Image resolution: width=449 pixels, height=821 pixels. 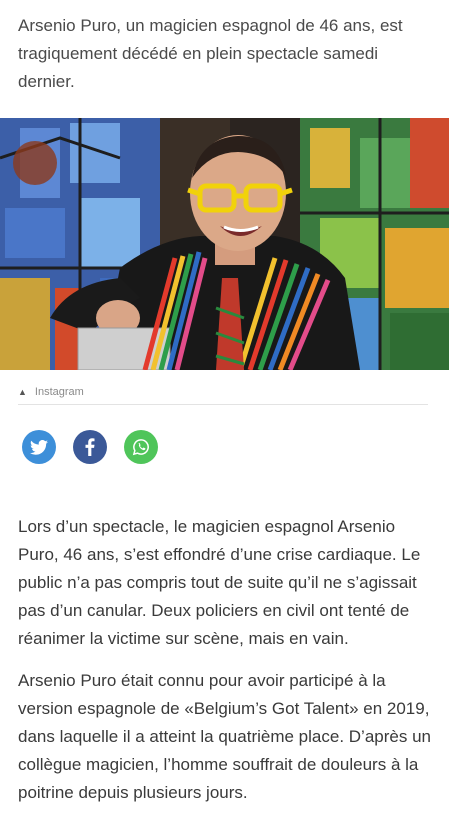 What do you see at coordinates (59, 392) in the screenshot?
I see `image-credit-label: Instagram` at bounding box center [59, 392].